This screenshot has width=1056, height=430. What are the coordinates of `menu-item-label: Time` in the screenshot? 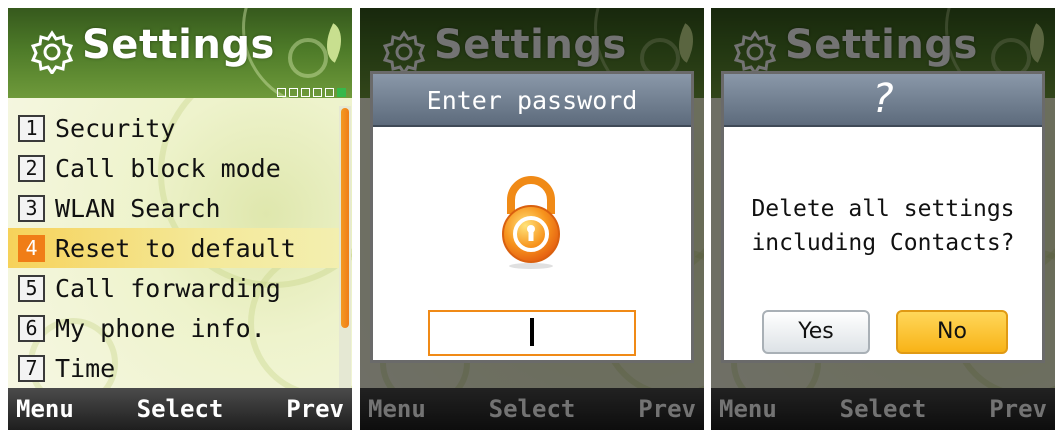 It's located at (85, 368).